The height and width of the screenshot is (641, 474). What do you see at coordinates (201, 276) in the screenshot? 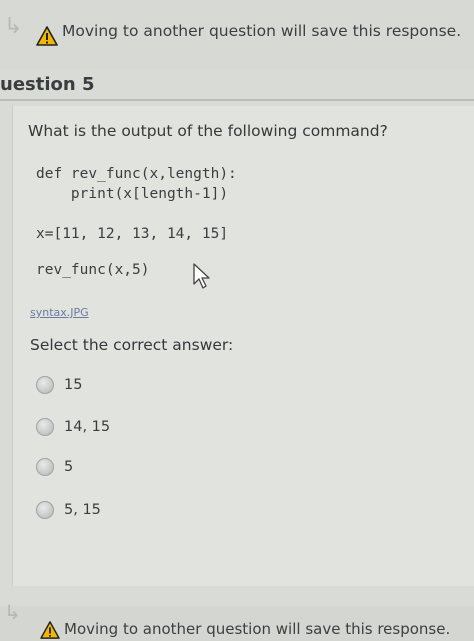
I see `mouse-cursor-icon` at bounding box center [201, 276].